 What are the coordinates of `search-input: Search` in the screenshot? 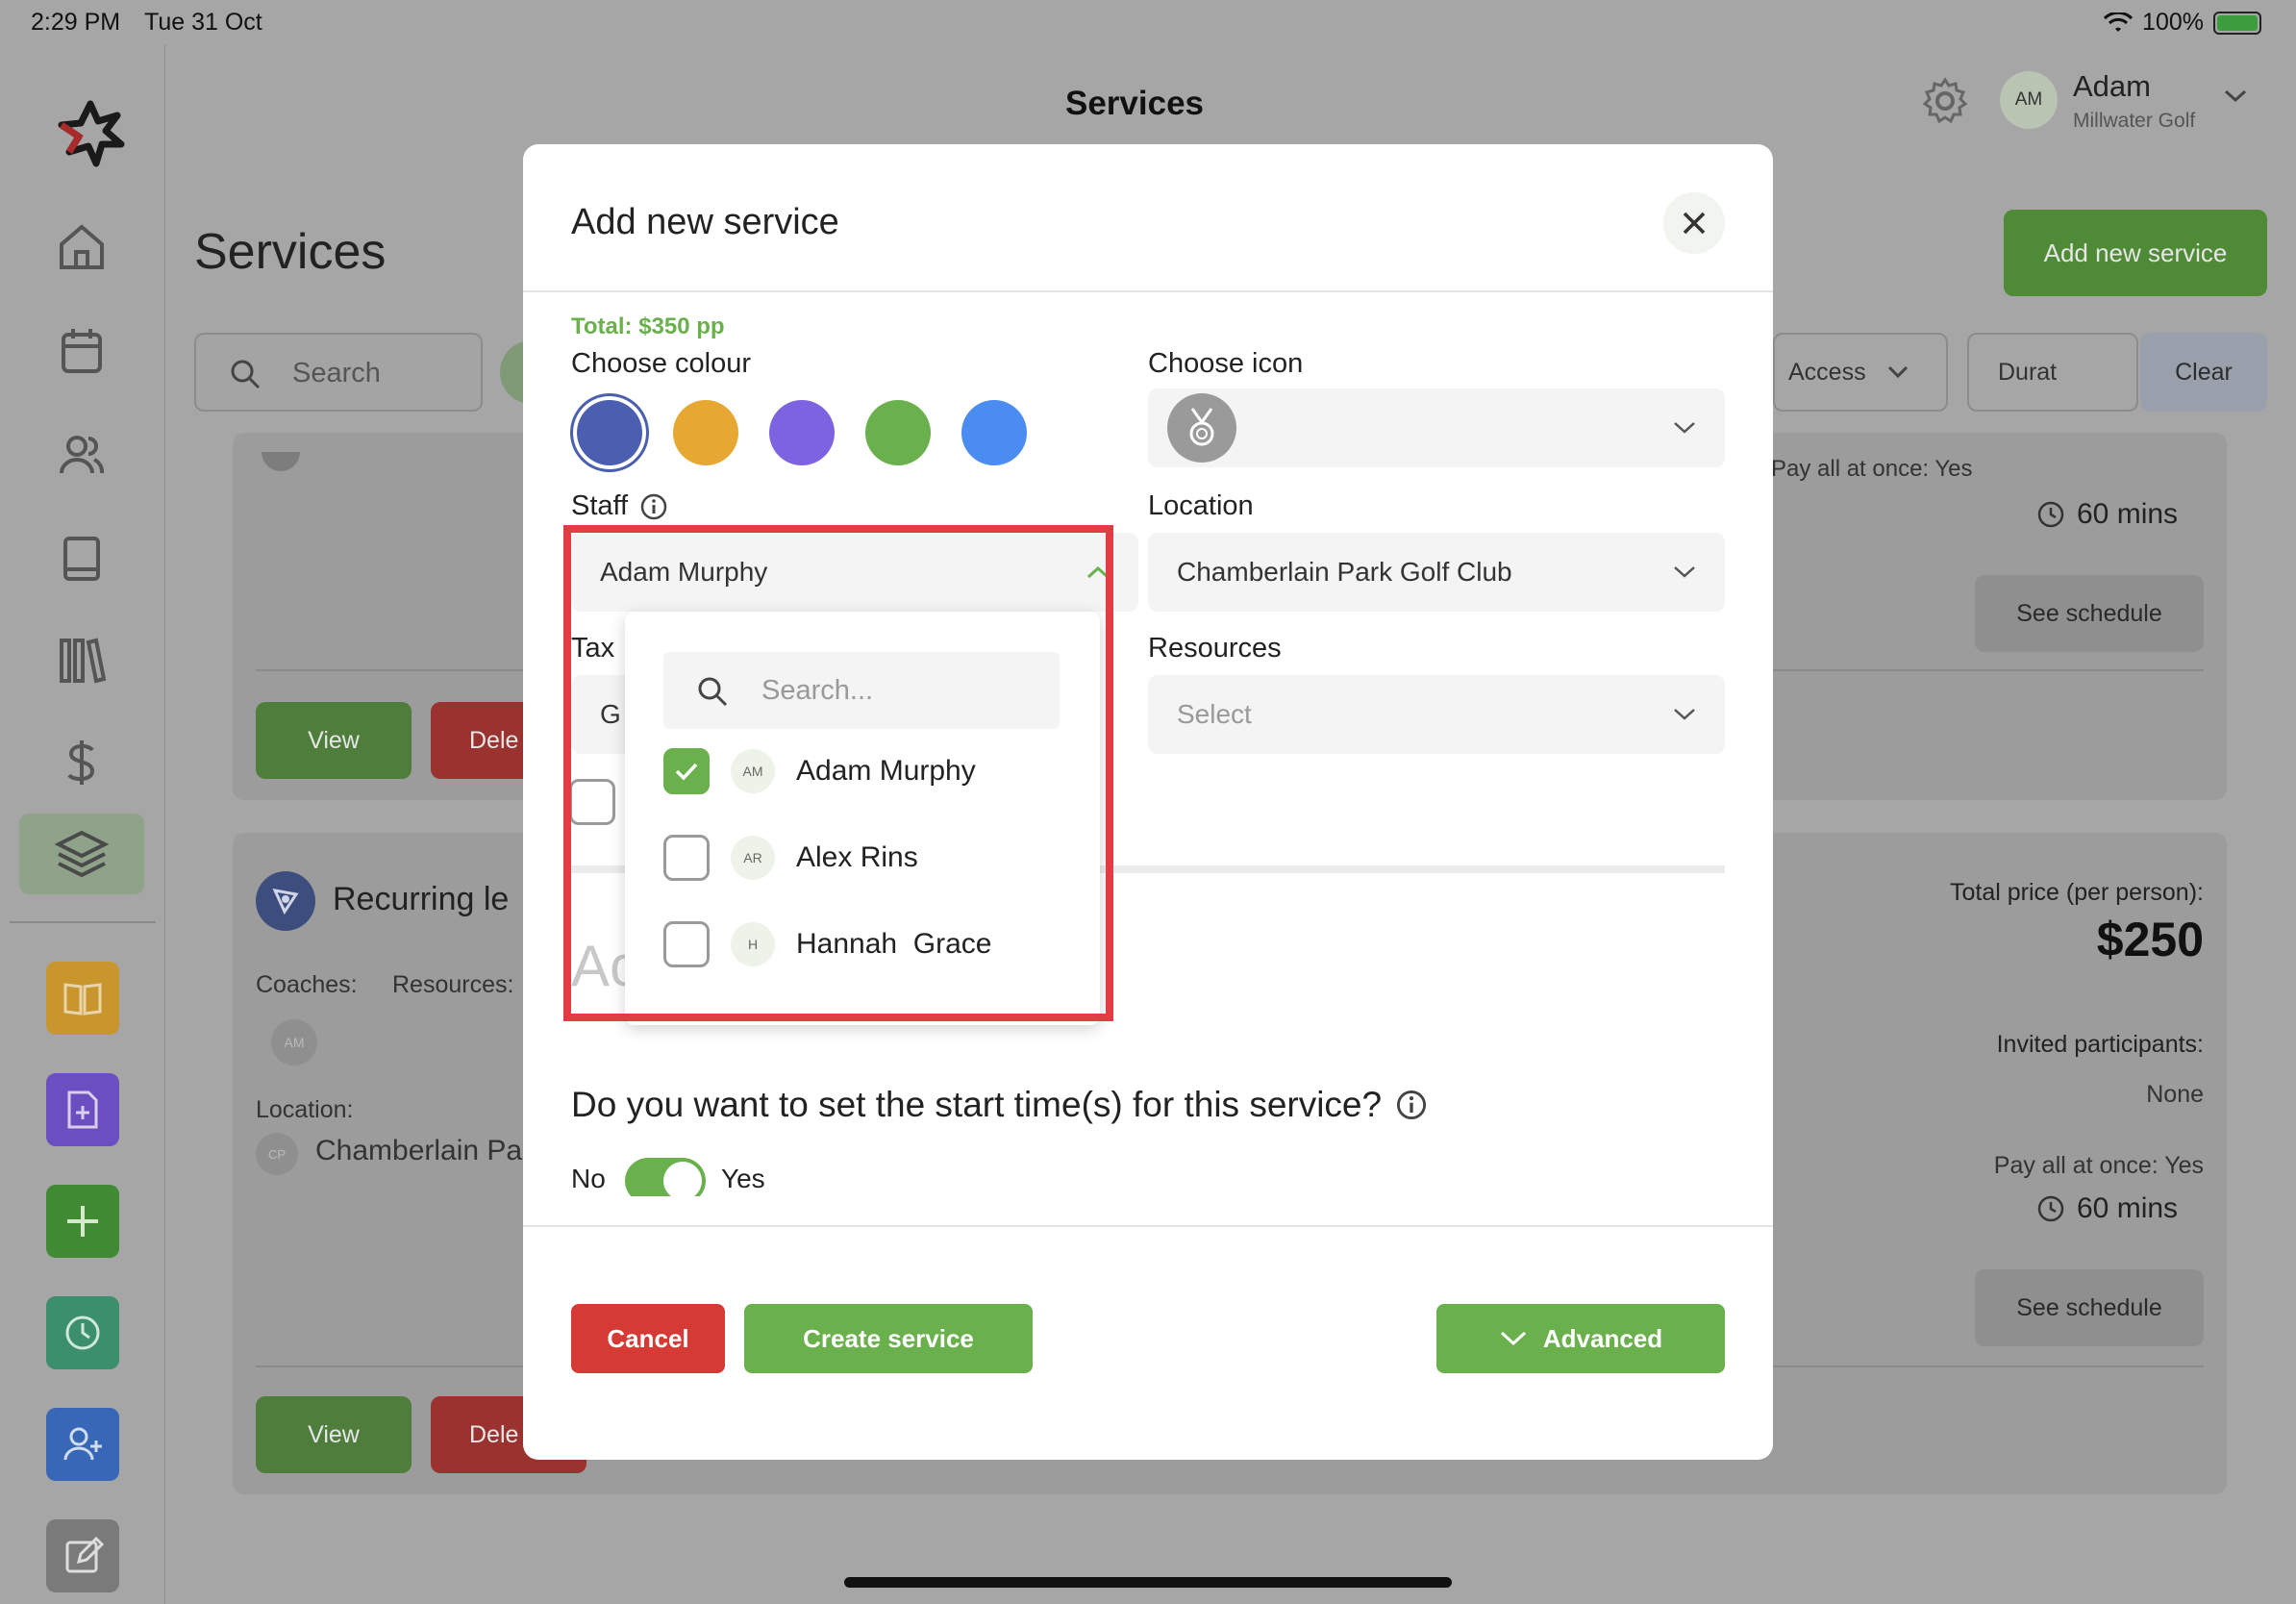 It's located at (338, 372).